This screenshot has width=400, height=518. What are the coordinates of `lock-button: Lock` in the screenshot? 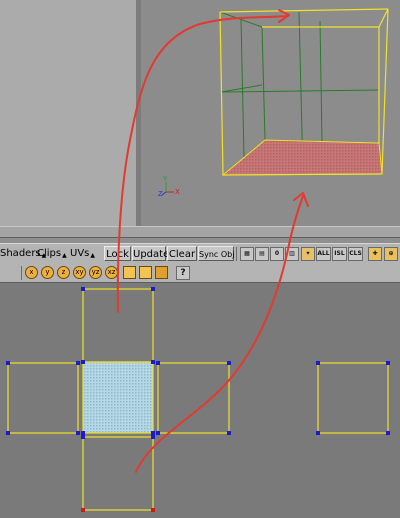 It's located at (117, 253).